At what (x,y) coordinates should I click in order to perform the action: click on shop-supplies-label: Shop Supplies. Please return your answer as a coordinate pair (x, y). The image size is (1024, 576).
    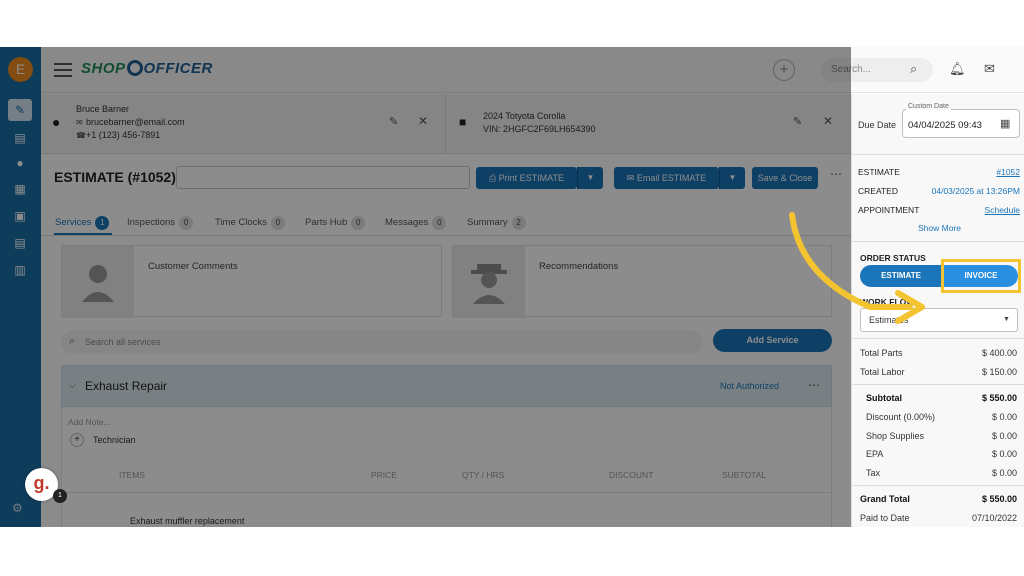
    Looking at the image, I should click on (895, 436).